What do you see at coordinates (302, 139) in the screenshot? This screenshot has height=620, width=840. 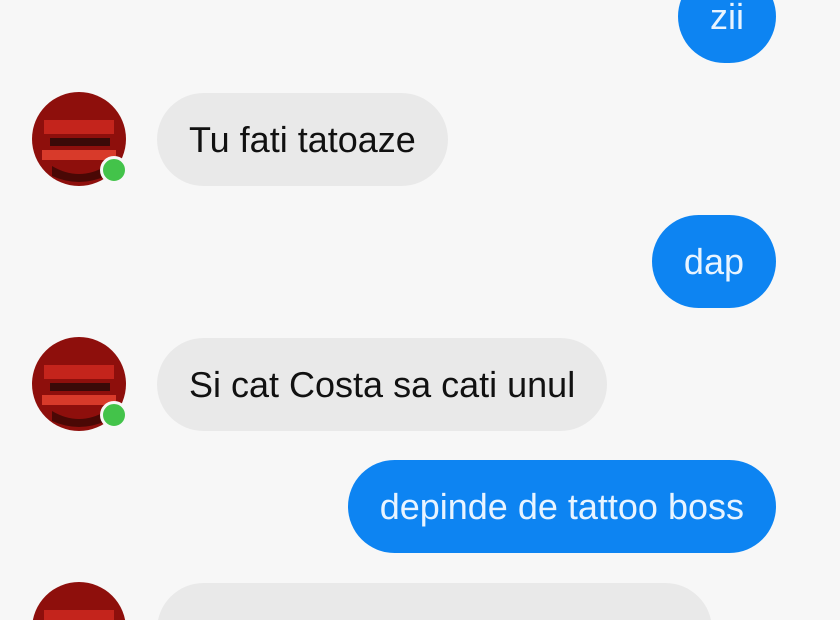 I see `received-message: Tu fati tatoaze` at bounding box center [302, 139].